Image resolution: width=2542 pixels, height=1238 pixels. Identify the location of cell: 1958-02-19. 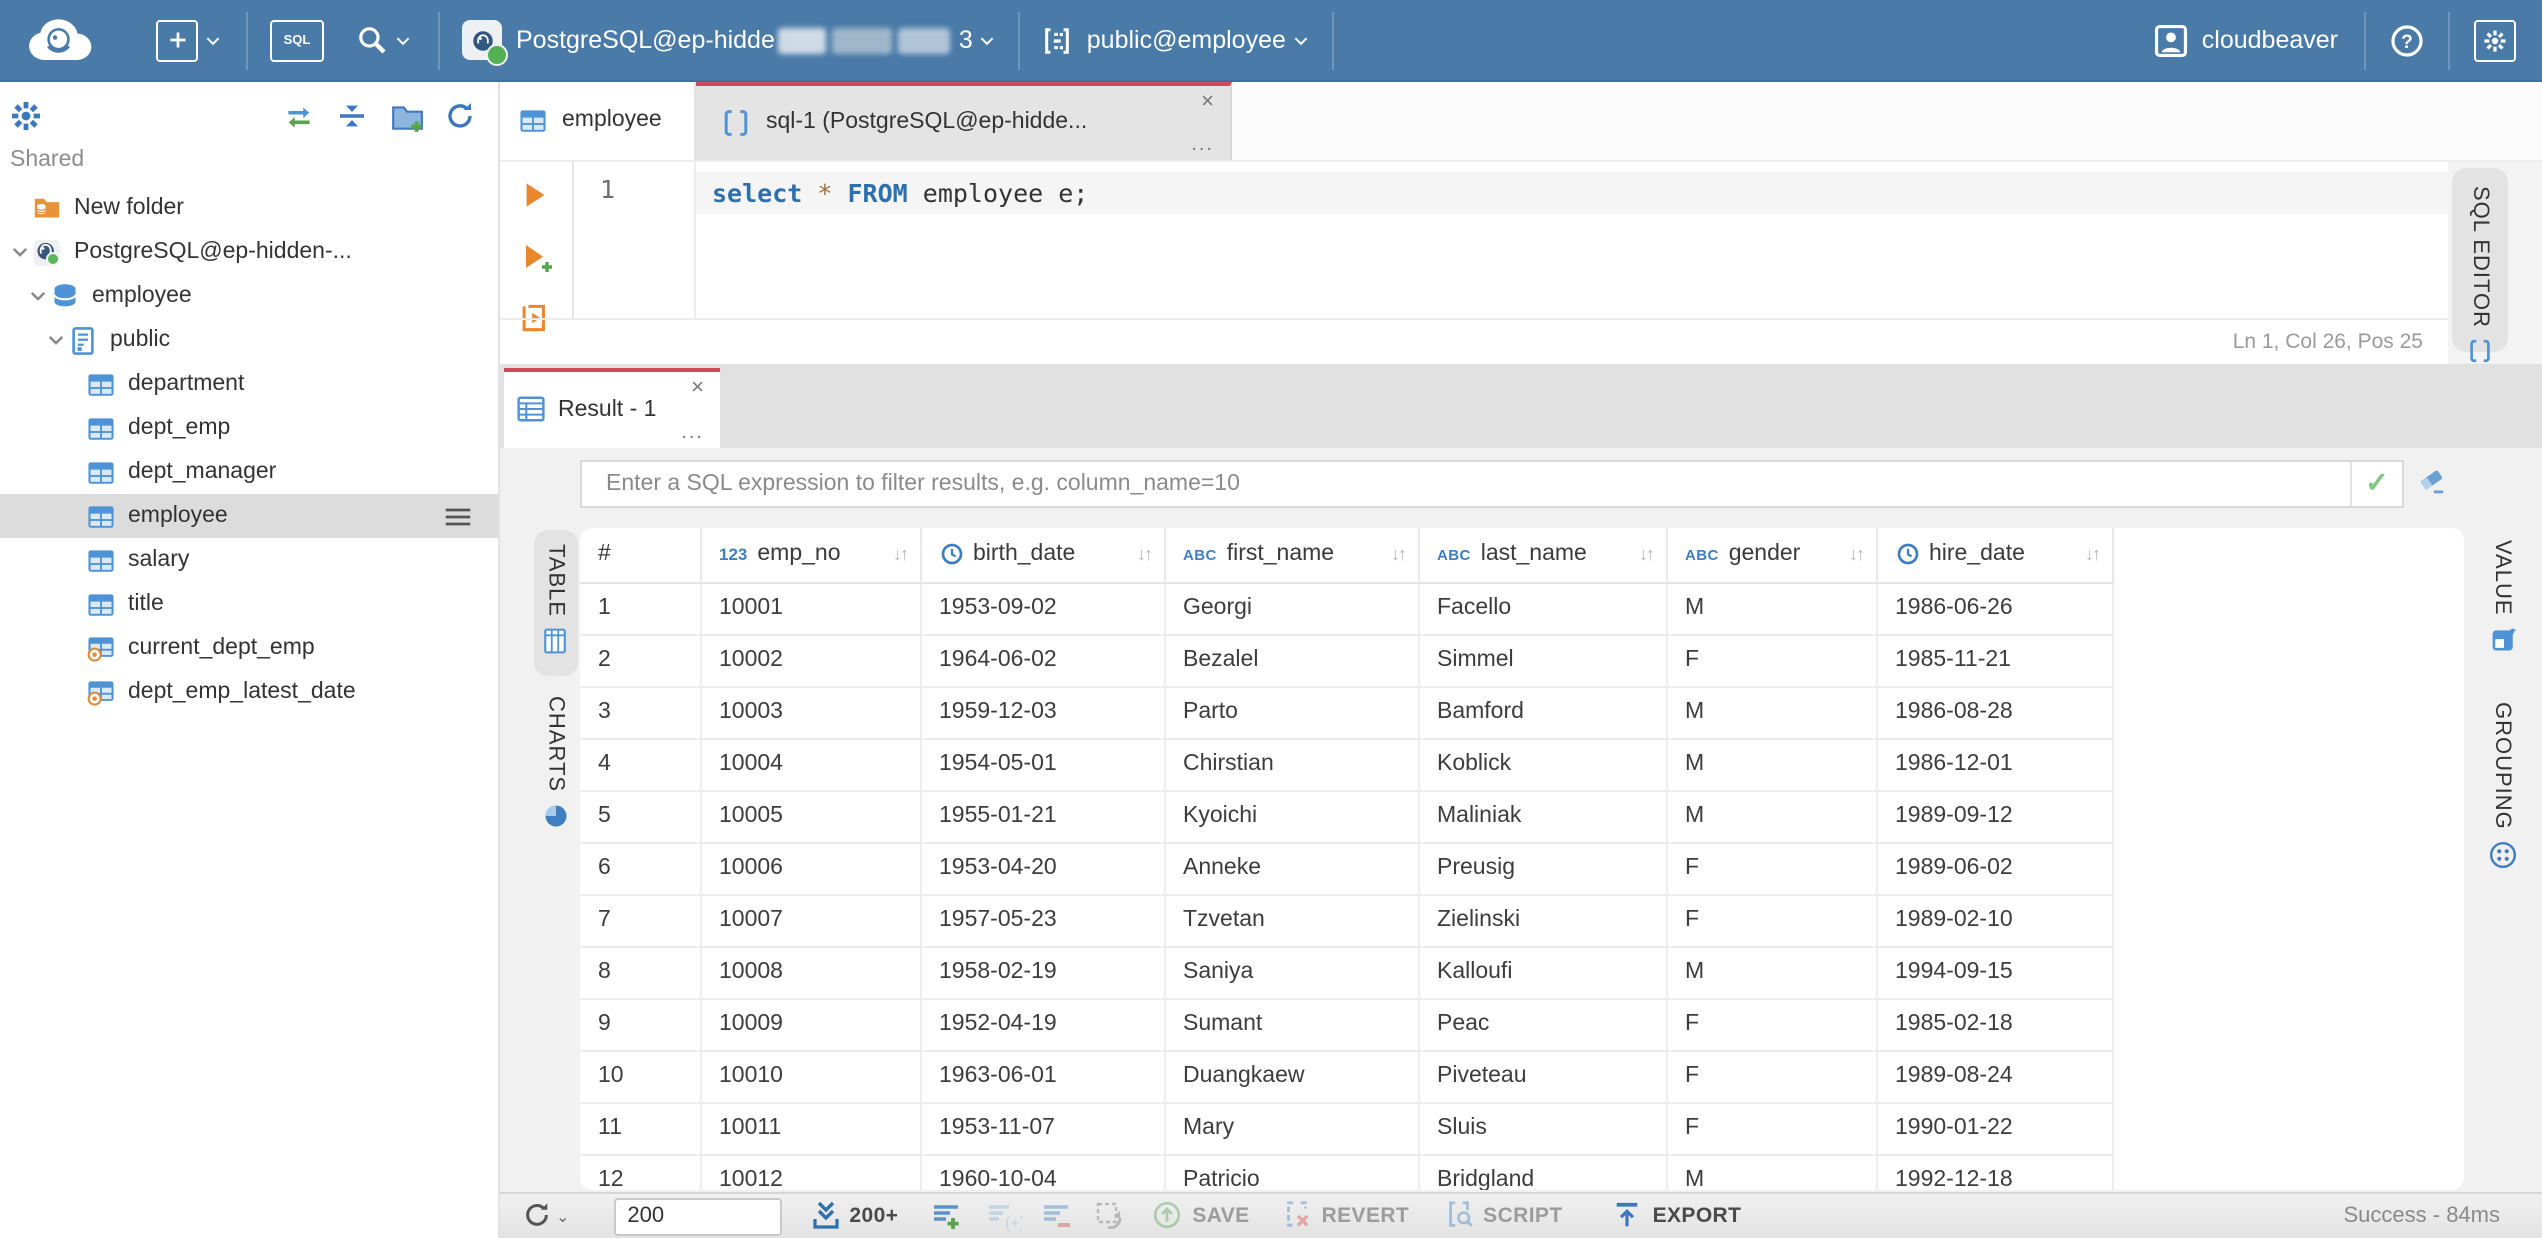
(1042, 972).